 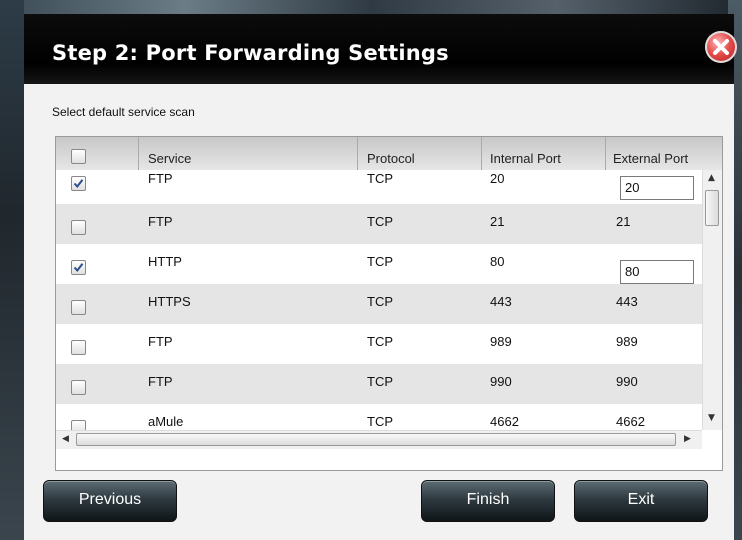 I want to click on horizontal-scrollbar: ◀ ▶, so click(x=379, y=439).